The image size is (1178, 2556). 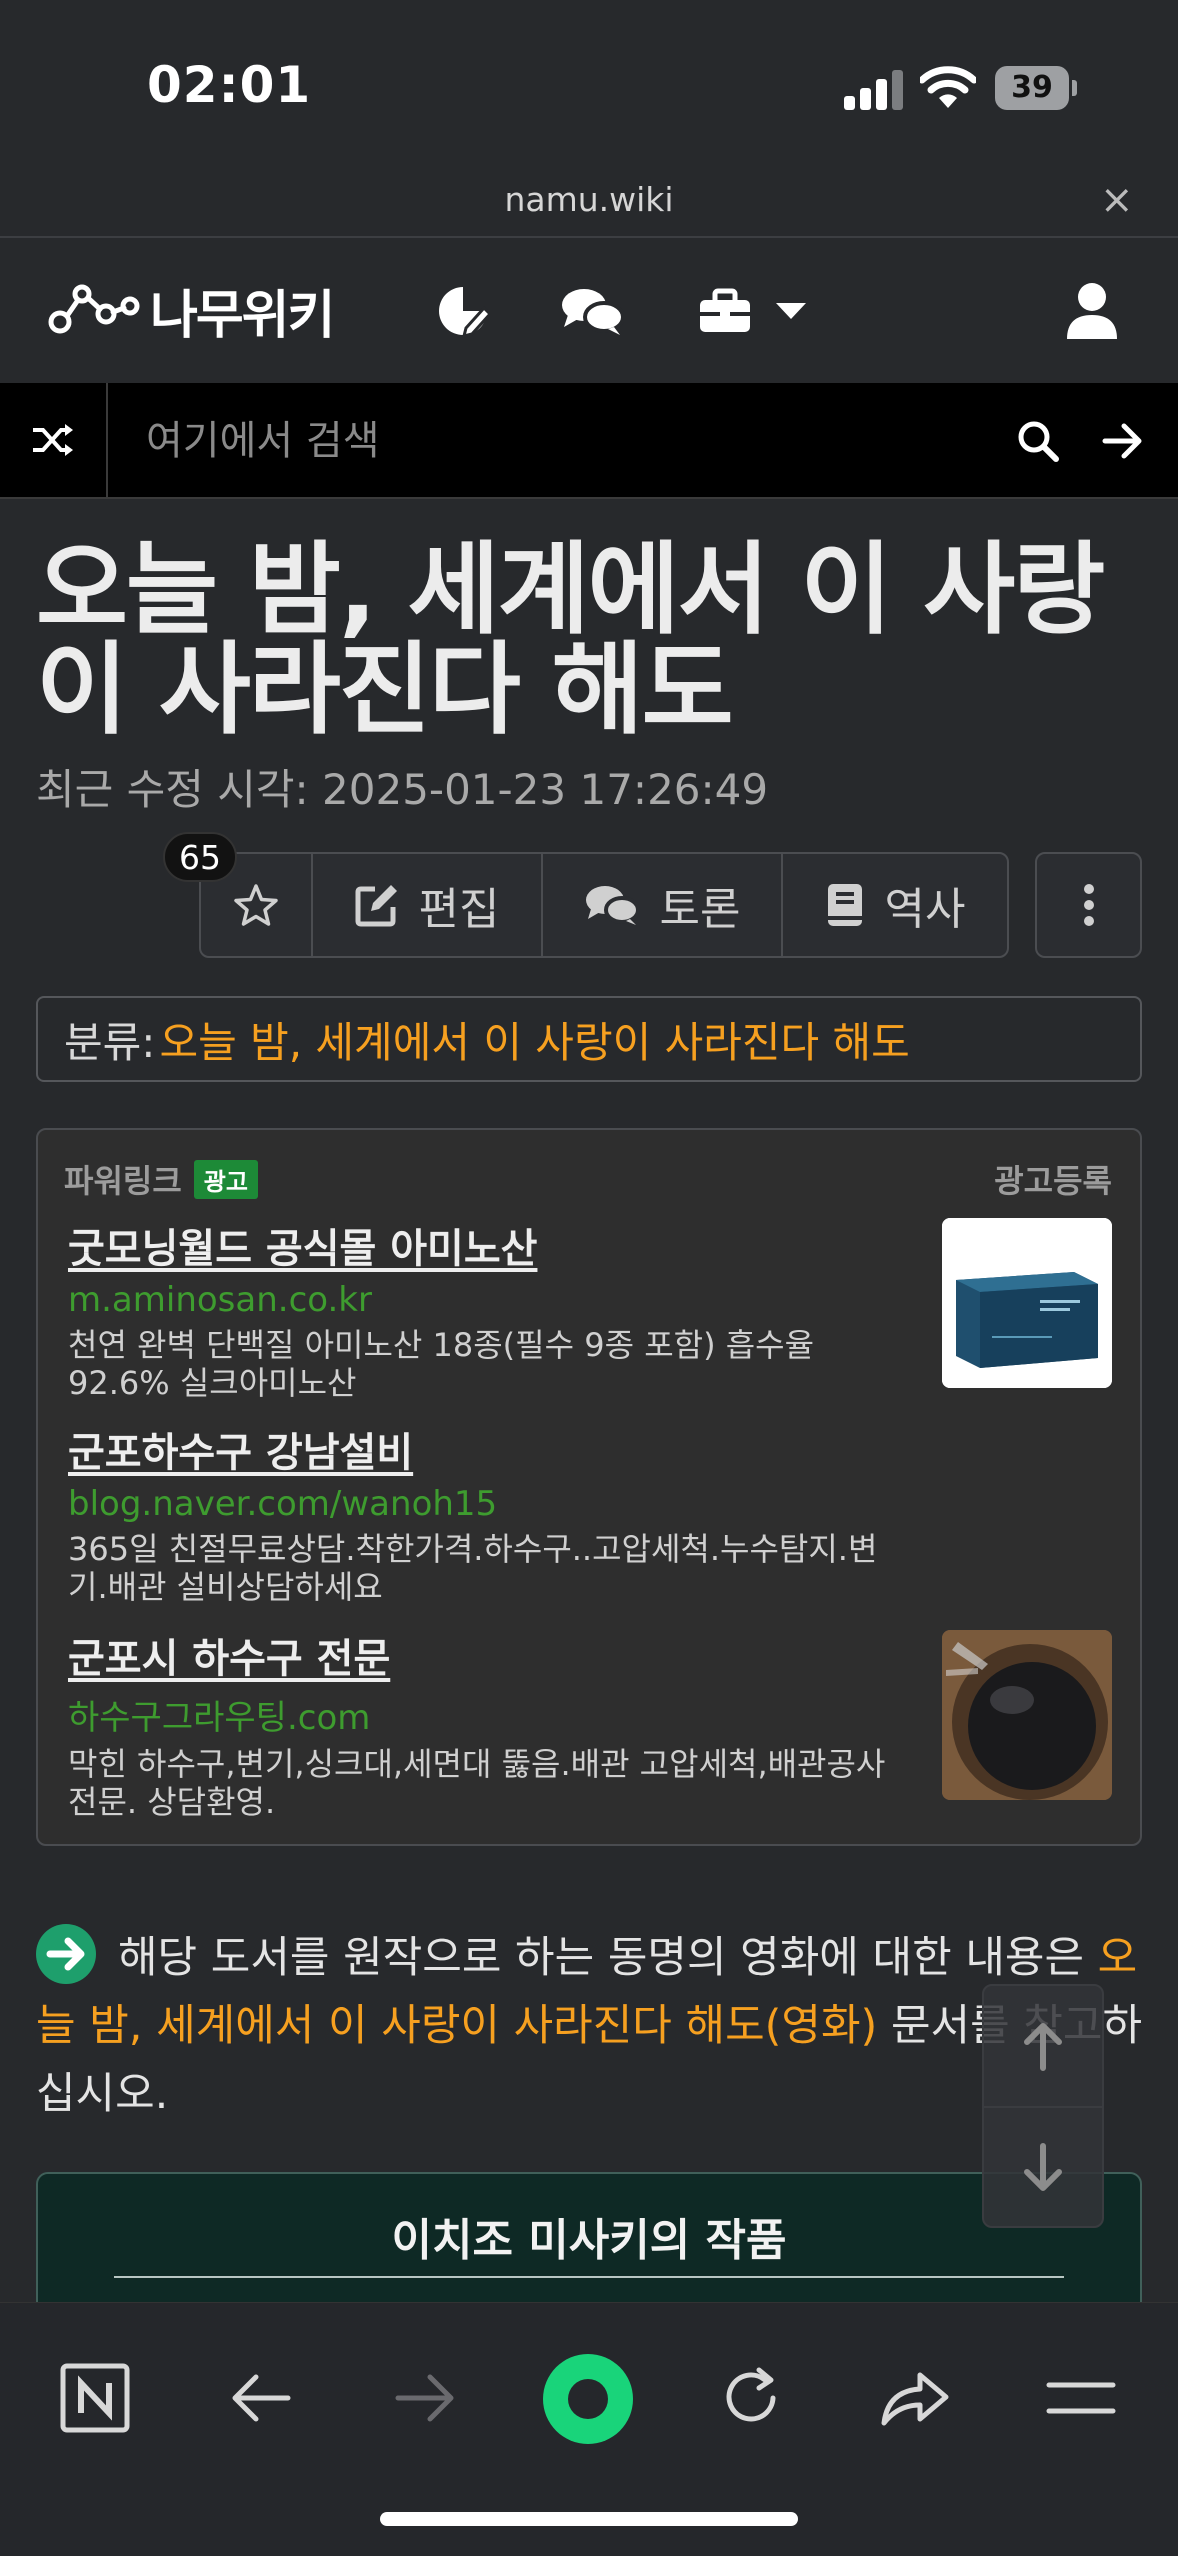 I want to click on edit-label: 편집, so click(x=459, y=909).